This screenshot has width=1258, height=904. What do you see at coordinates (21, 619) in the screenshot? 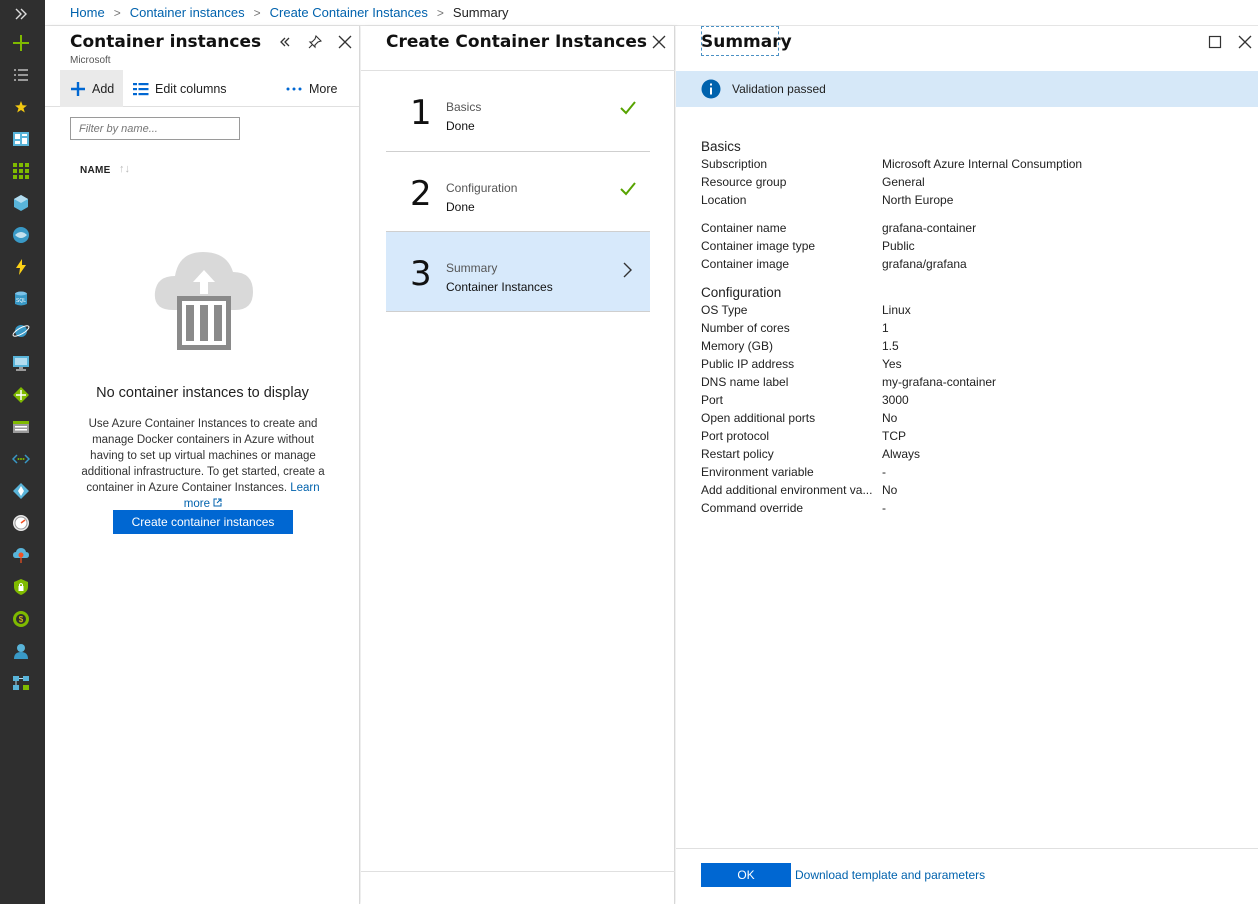
I see `cost-management-icon: $` at bounding box center [21, 619].